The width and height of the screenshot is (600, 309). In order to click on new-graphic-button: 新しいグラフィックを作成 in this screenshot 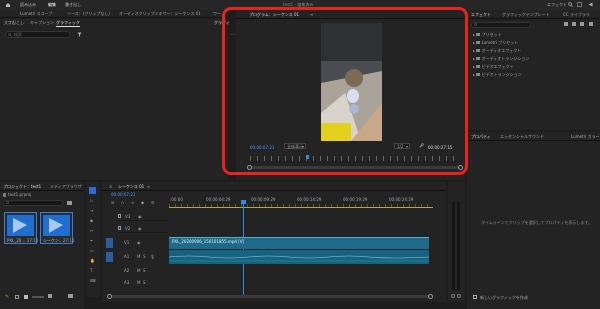, I will do `click(503, 298)`.